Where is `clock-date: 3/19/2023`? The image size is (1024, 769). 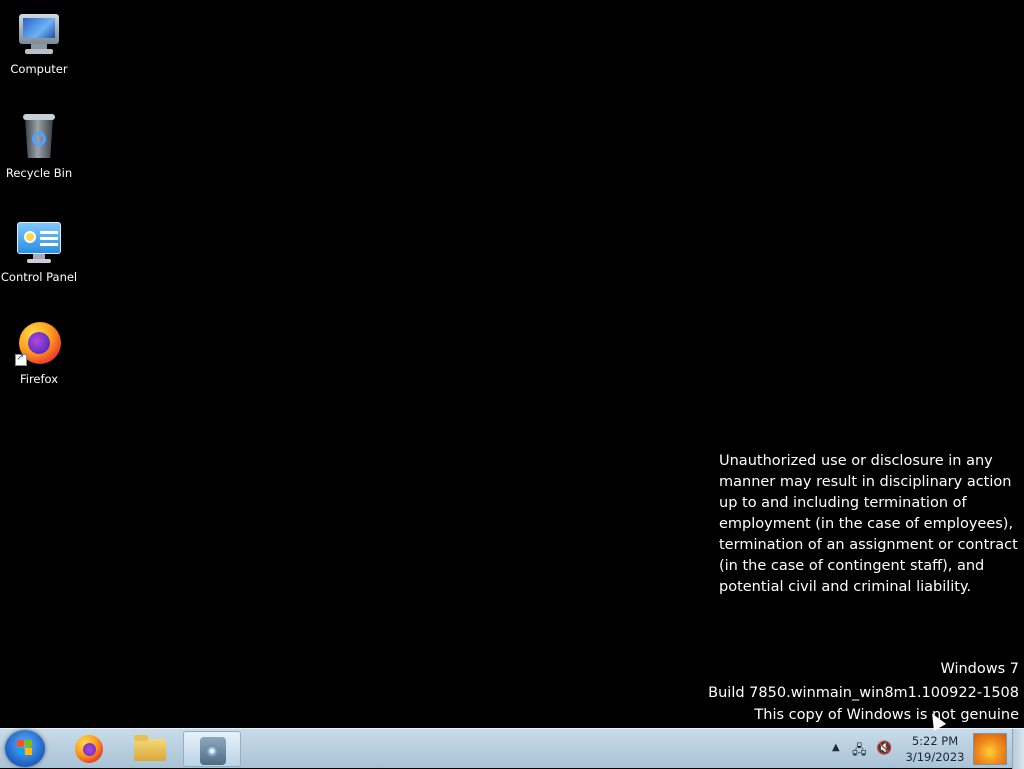
clock-date: 3/19/2023 is located at coordinates (935, 757).